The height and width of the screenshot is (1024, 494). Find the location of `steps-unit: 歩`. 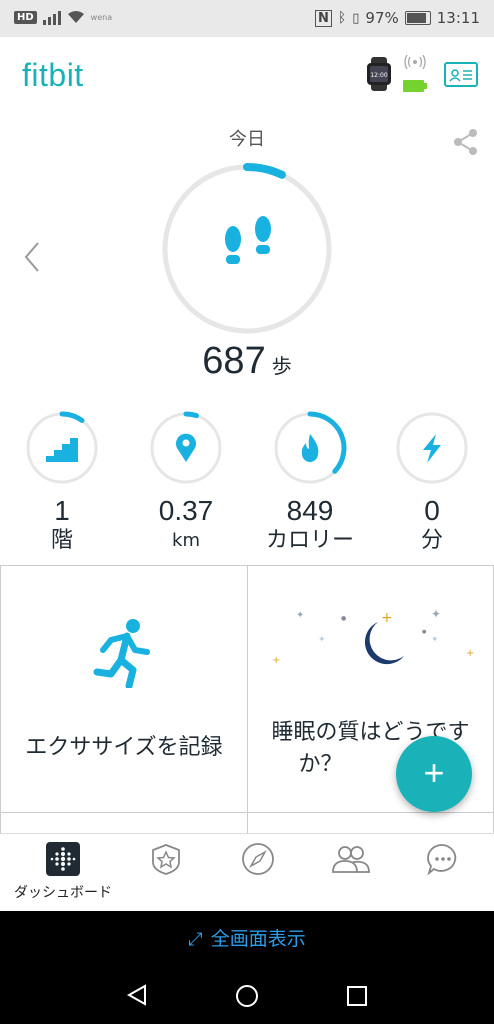

steps-unit: 歩 is located at coordinates (281, 366).